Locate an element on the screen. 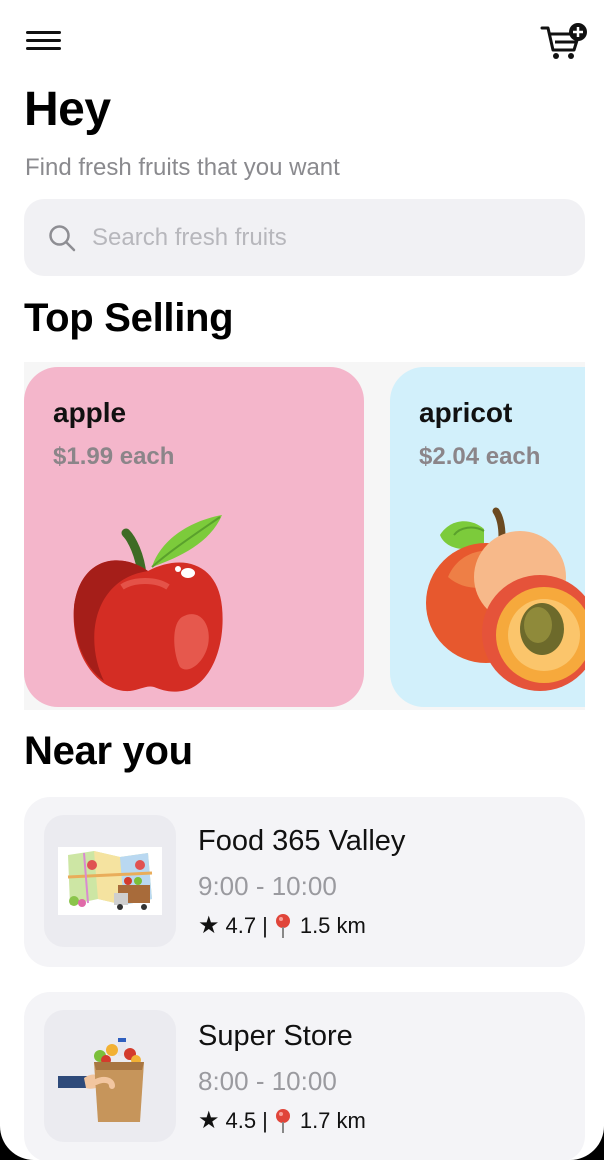  store-meta: ★ 4.7 | 1.5 km is located at coordinates (282, 925).